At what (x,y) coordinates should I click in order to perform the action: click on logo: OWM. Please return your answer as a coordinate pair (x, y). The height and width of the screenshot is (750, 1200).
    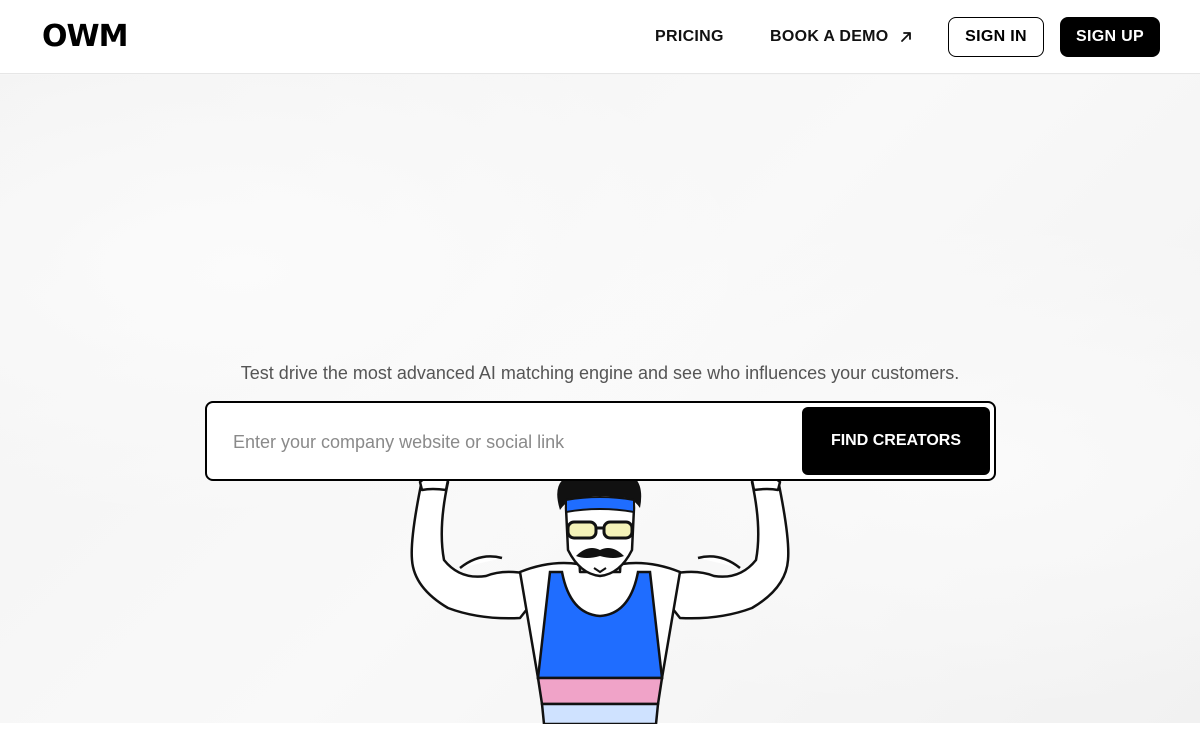
    Looking at the image, I should click on (85, 37).